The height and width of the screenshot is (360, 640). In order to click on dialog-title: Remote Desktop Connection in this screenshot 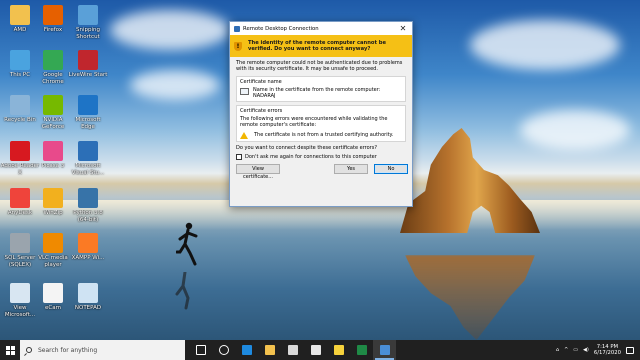, I will do `click(281, 28)`.